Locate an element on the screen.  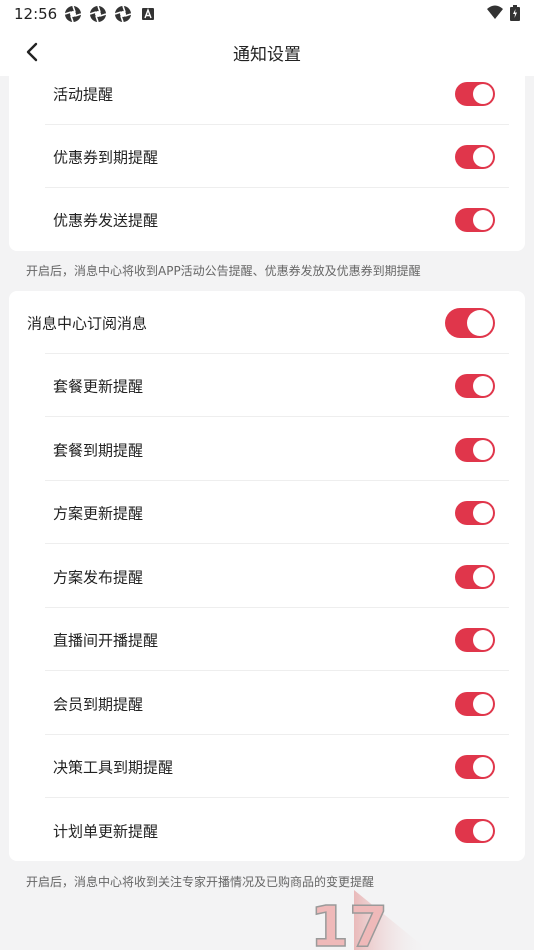
setting-label: 套餐到期提醒 is located at coordinates (98, 450).